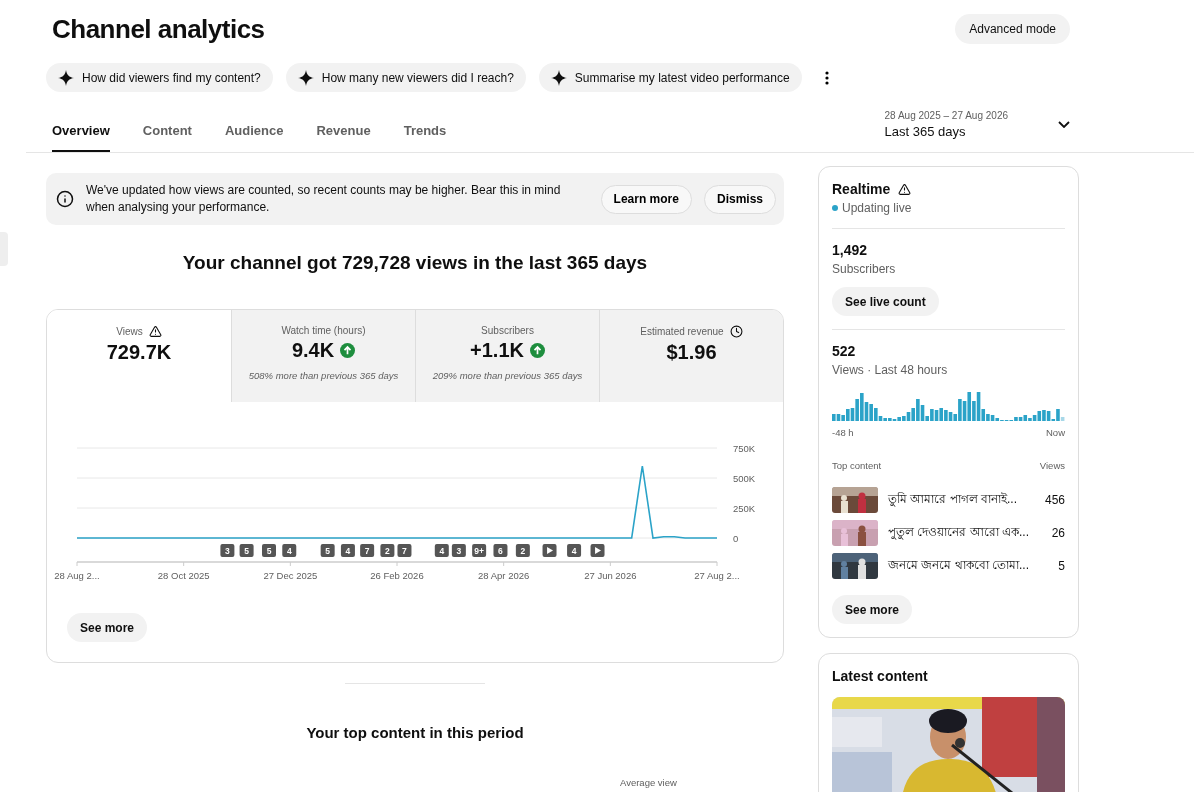  What do you see at coordinates (744, 508) in the screenshot?
I see `y-tick-label: 250K` at bounding box center [744, 508].